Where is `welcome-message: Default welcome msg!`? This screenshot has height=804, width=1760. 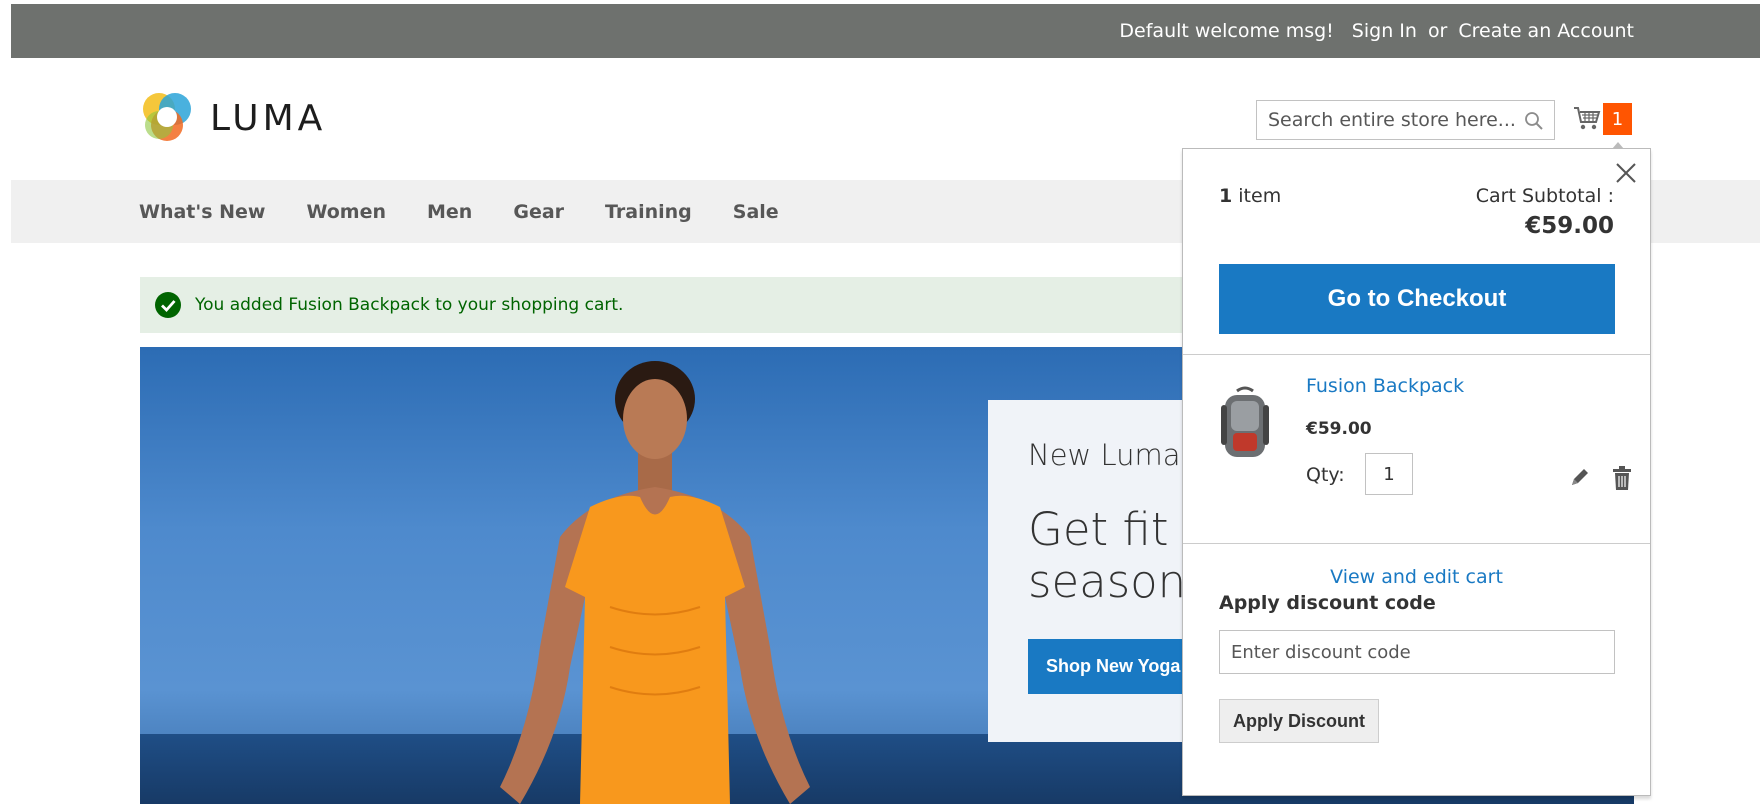 welcome-message: Default welcome msg! is located at coordinates (1226, 31).